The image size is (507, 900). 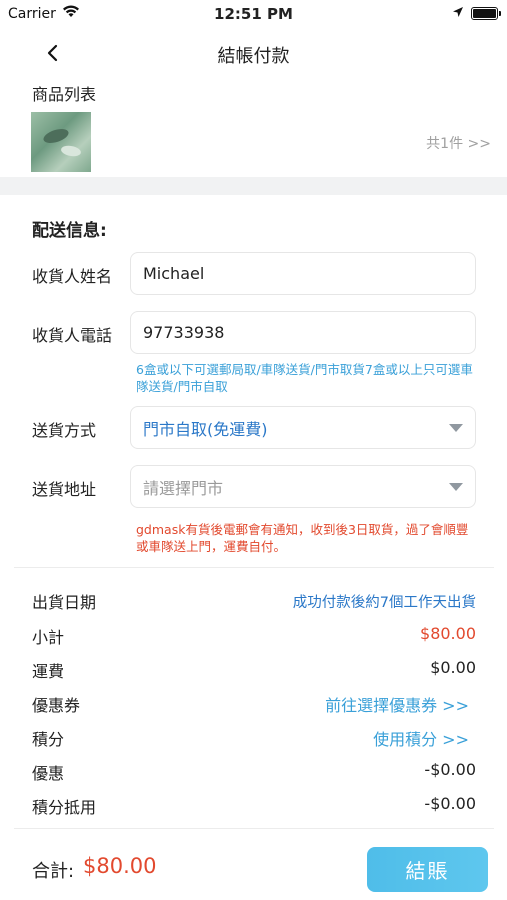 I want to click on subtotal-row: 小計 $80.00, so click(x=253, y=636).